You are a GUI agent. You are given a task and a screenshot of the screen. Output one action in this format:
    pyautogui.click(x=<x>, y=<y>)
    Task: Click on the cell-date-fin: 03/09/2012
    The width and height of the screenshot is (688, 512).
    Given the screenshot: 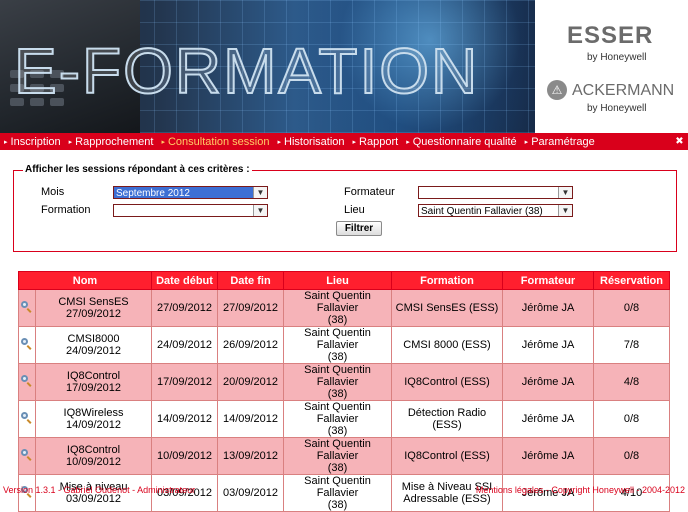 What is the action you would take?
    pyautogui.click(x=250, y=493)
    